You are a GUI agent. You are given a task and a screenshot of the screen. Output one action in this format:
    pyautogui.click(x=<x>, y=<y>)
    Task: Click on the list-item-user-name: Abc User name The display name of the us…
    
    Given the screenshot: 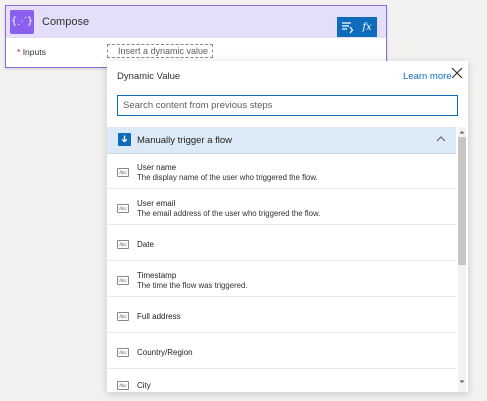 What is the action you would take?
    pyautogui.click(x=281, y=171)
    